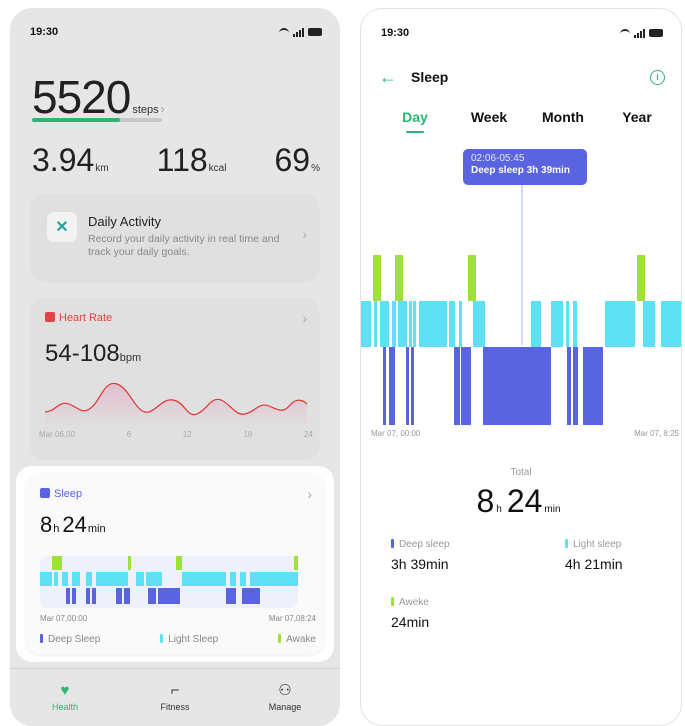  I want to click on period-tabs: Day Week Month Year, so click(526, 121).